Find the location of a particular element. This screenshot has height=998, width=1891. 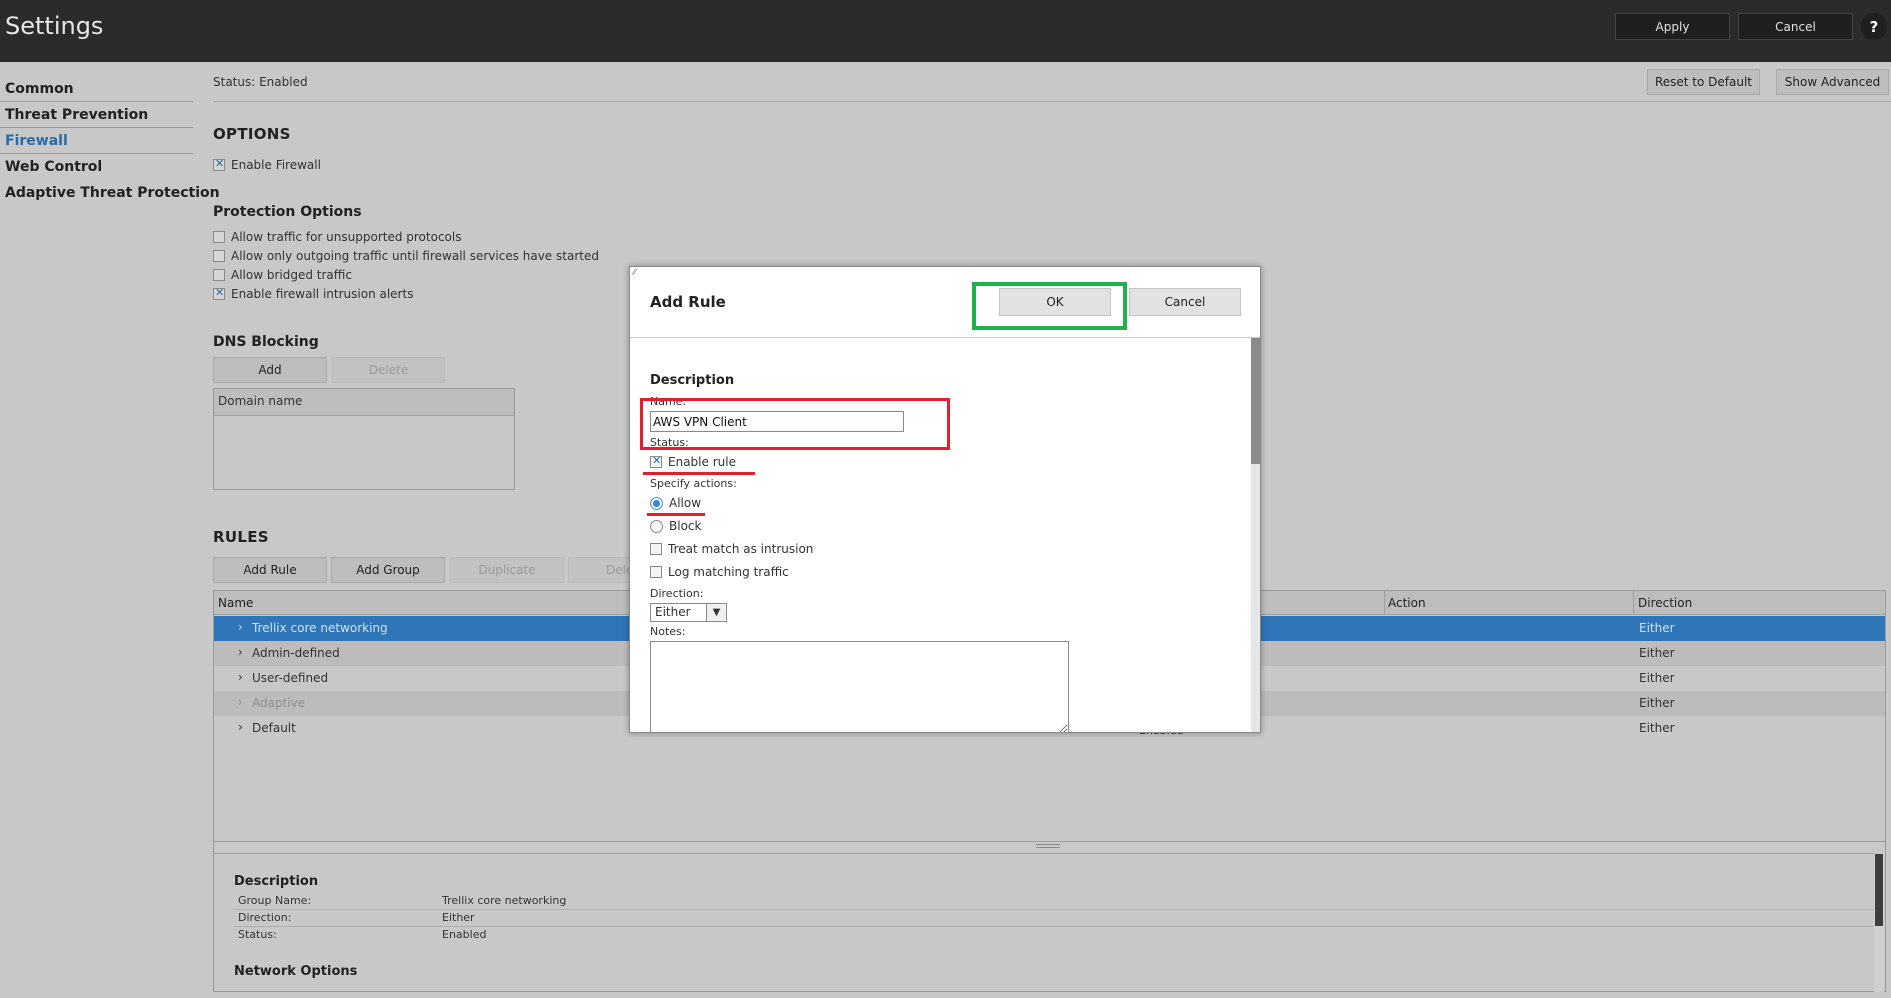

nav-divider is located at coordinates (96, 101).